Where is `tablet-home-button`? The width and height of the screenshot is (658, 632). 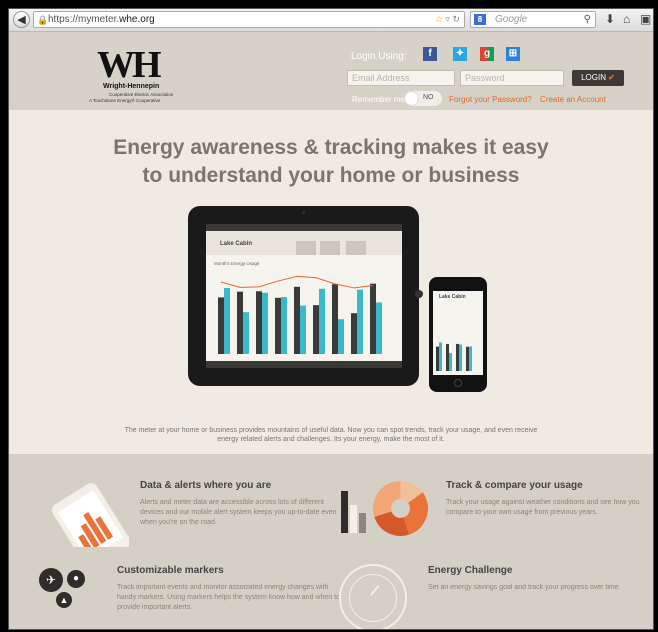 tablet-home-button is located at coordinates (419, 294).